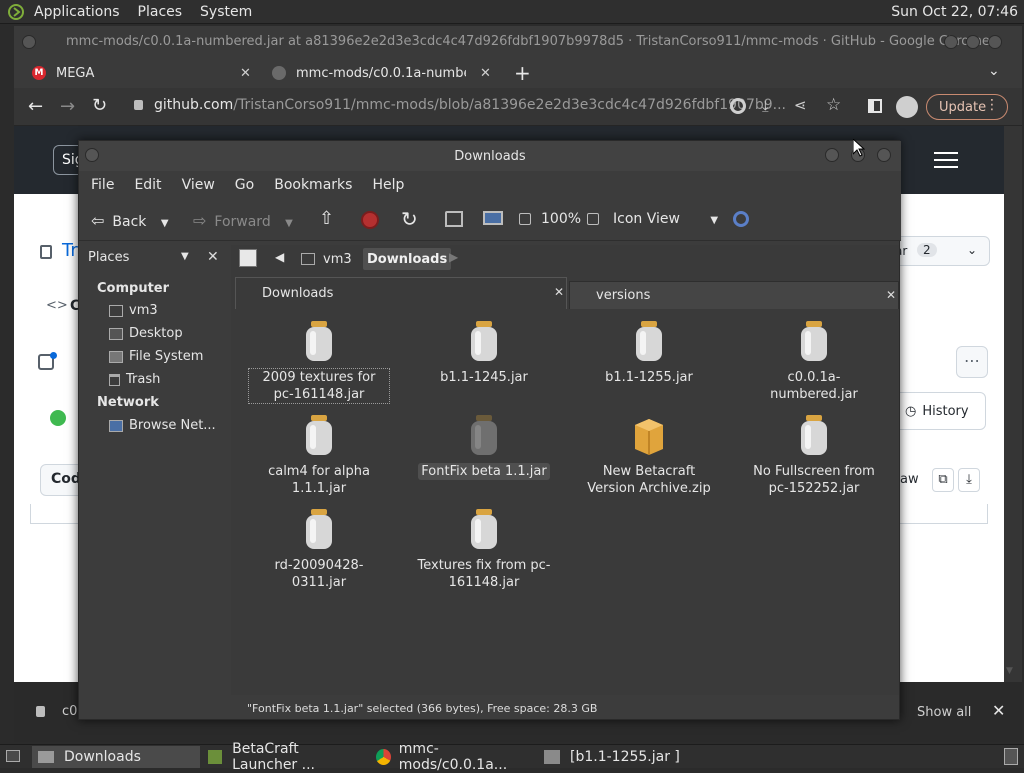 The width and height of the screenshot is (1024, 773). Describe the element at coordinates (649, 352) in the screenshot. I see `file-item: b1.1-1255.jar` at that location.